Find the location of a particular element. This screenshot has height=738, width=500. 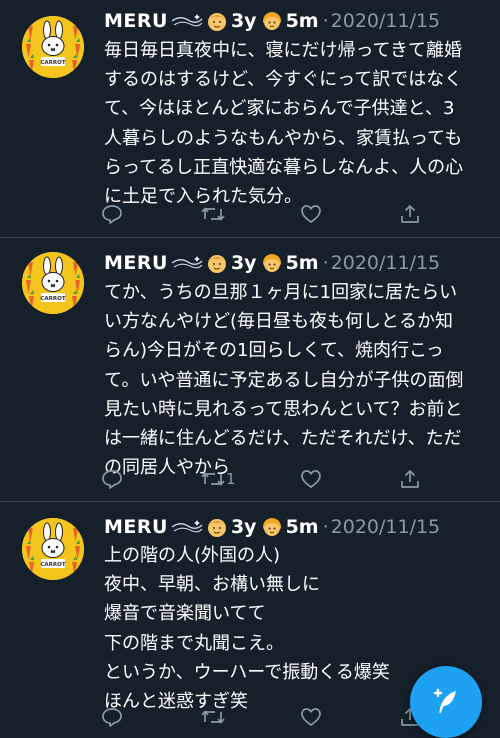

tweet-text-line: い方なんやけど(毎日昼も夜も何しとるか知 is located at coordinates (279, 322).